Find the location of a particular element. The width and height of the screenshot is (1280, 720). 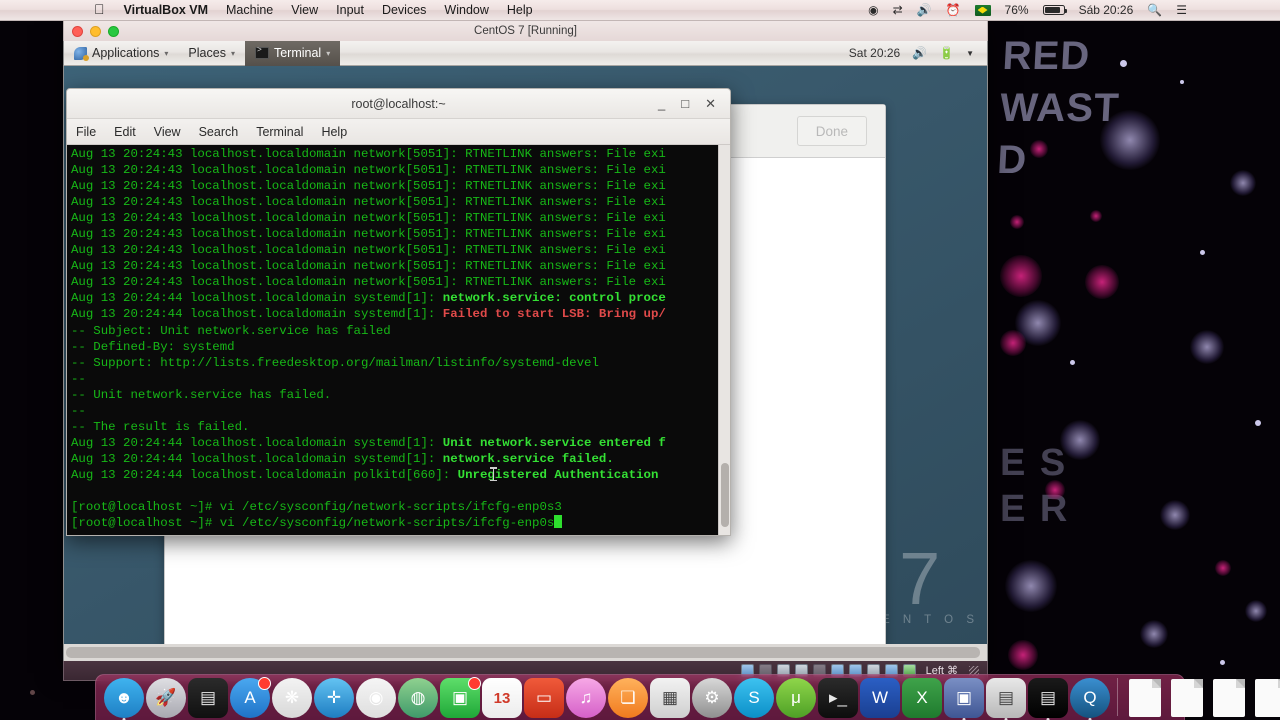

vm-horizontal-scrollbar is located at coordinates (525, 652).